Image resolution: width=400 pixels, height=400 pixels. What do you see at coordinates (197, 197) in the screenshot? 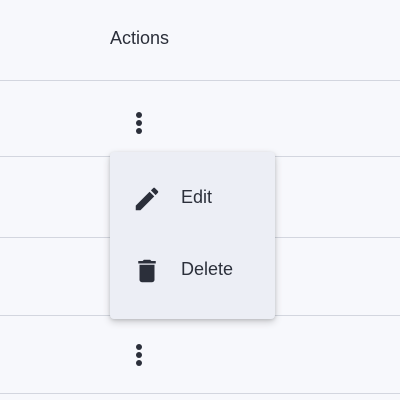
I see `menu-item-label: Edit` at bounding box center [197, 197].